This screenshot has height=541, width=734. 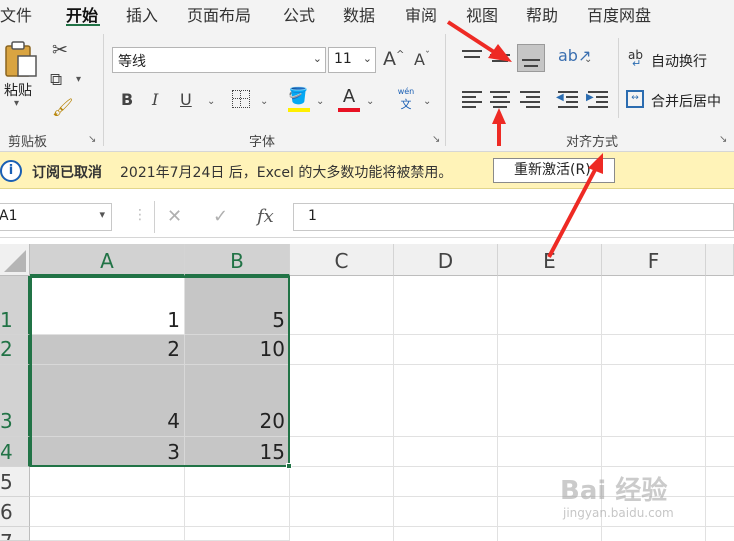 I want to click on merge-center-button: ↔ 合并后居中, so click(x=680, y=100).